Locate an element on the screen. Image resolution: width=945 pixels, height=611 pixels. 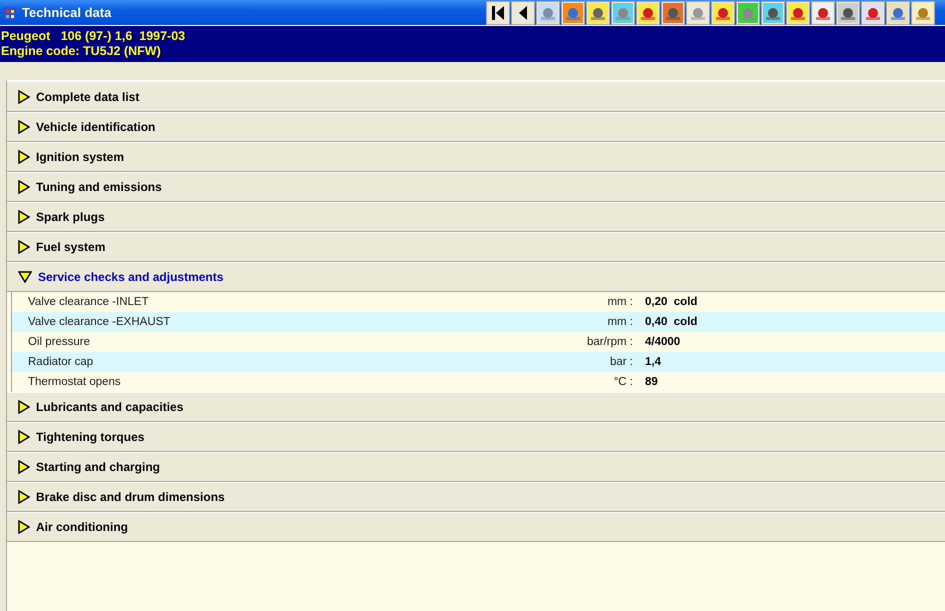
window-title: Technical data is located at coordinates (67, 12).